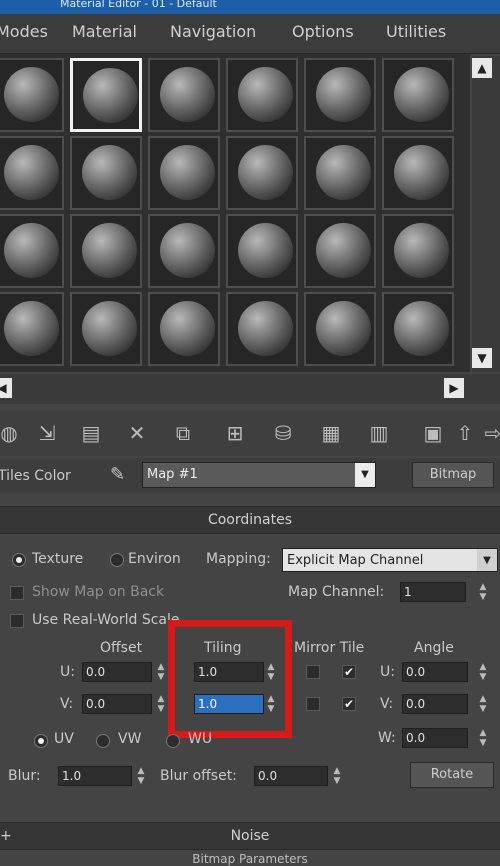  I want to click on copy-icon: ⧉, so click(183, 433).